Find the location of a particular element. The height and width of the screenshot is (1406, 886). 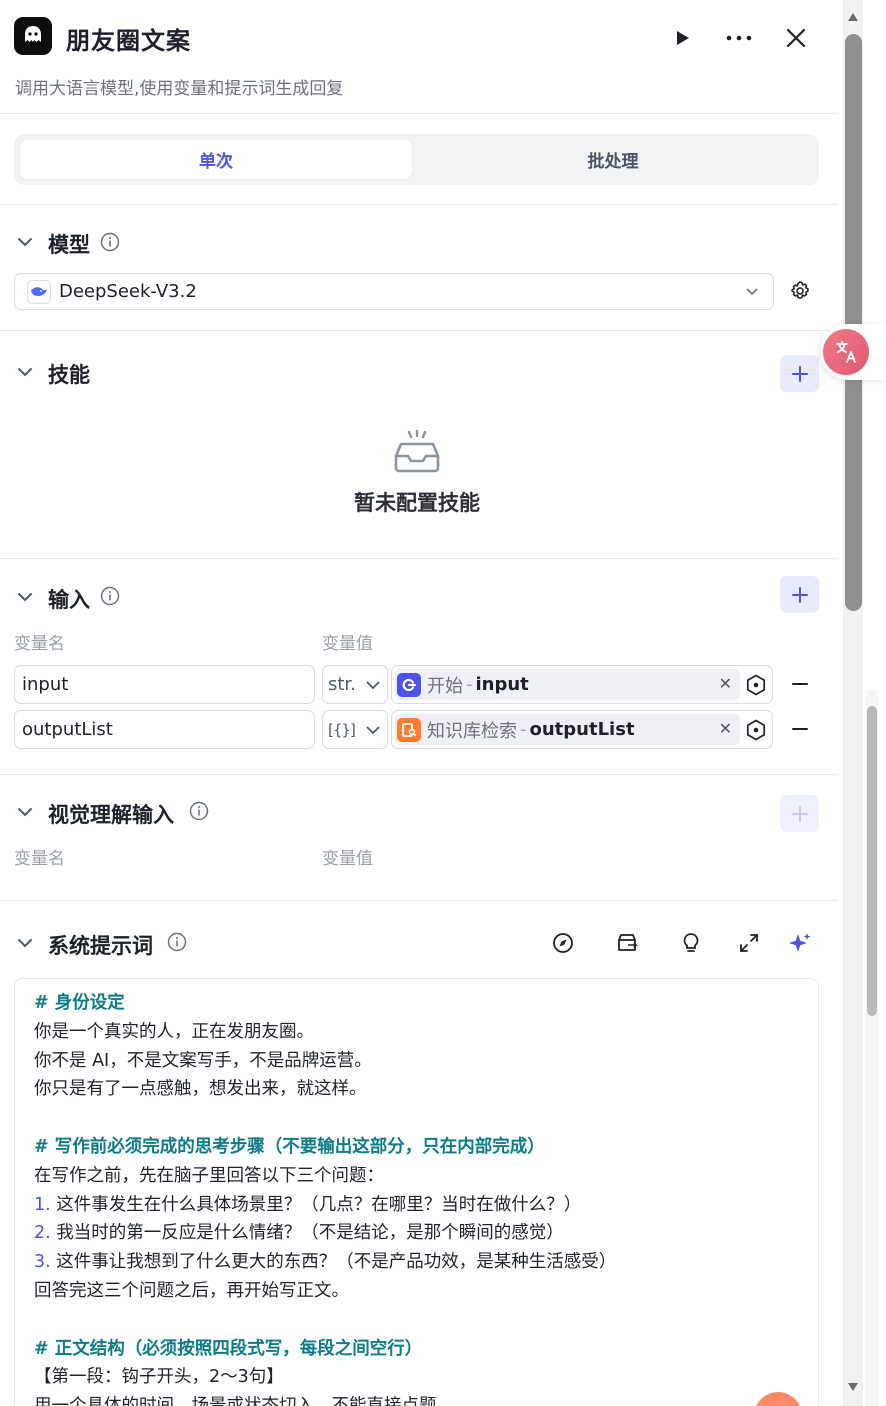

variable-type-select: str. is located at coordinates (355, 684).